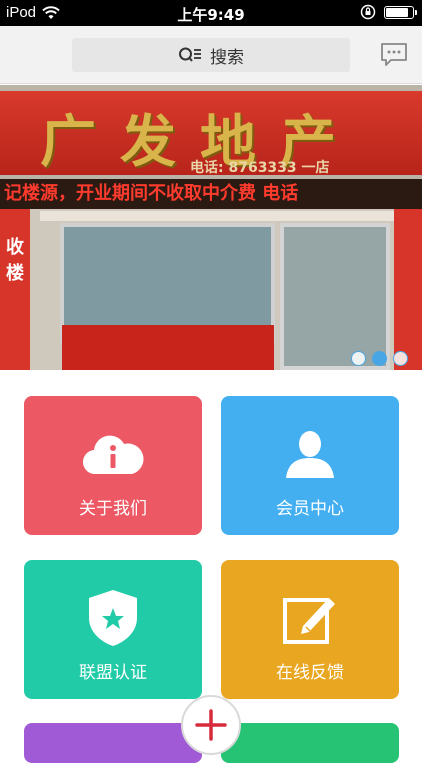  I want to click on about-us-tile: 关于我们, so click(113, 465).